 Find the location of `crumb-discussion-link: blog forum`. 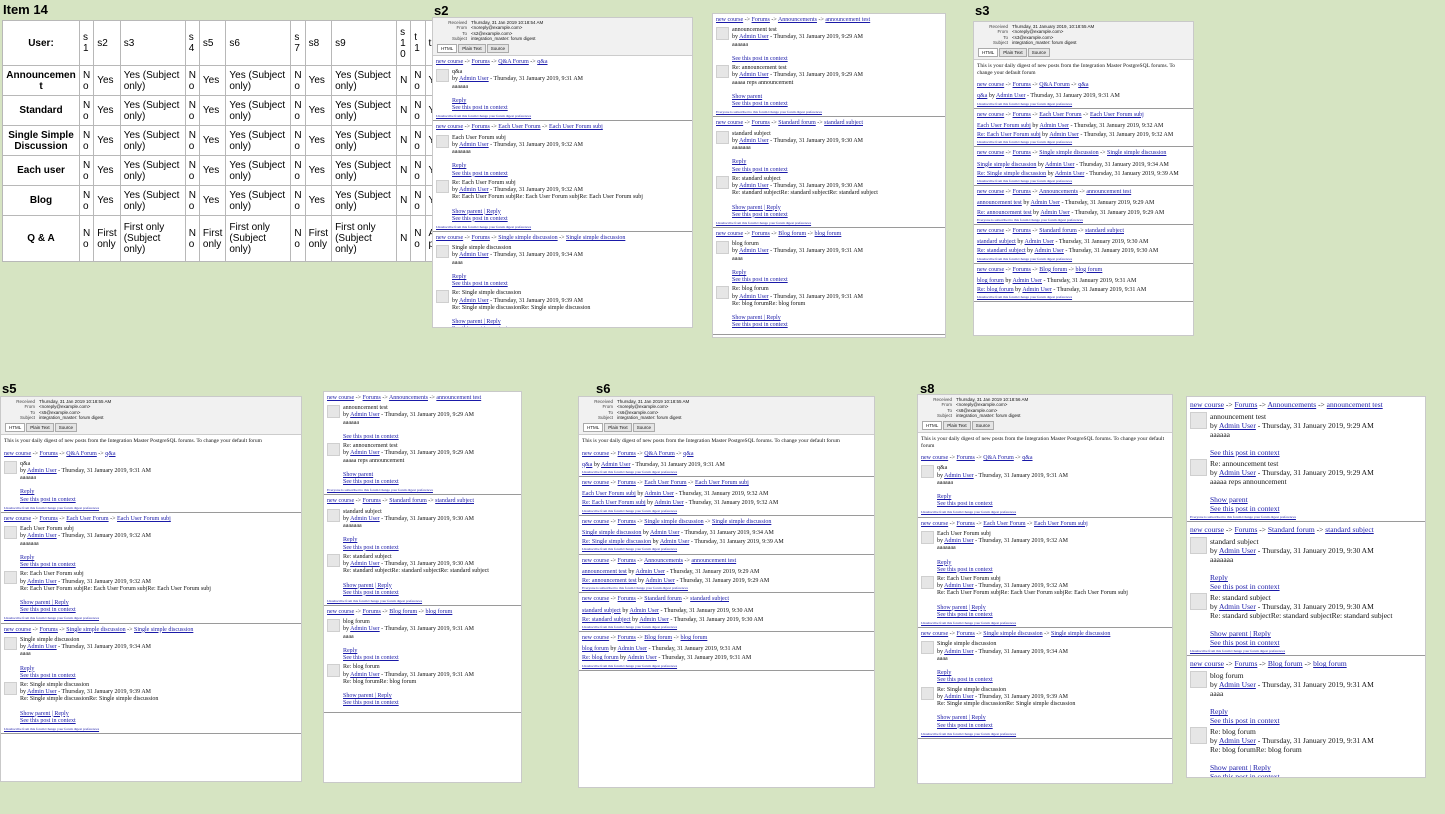

crumb-discussion-link: blog forum is located at coordinates (439, 612).